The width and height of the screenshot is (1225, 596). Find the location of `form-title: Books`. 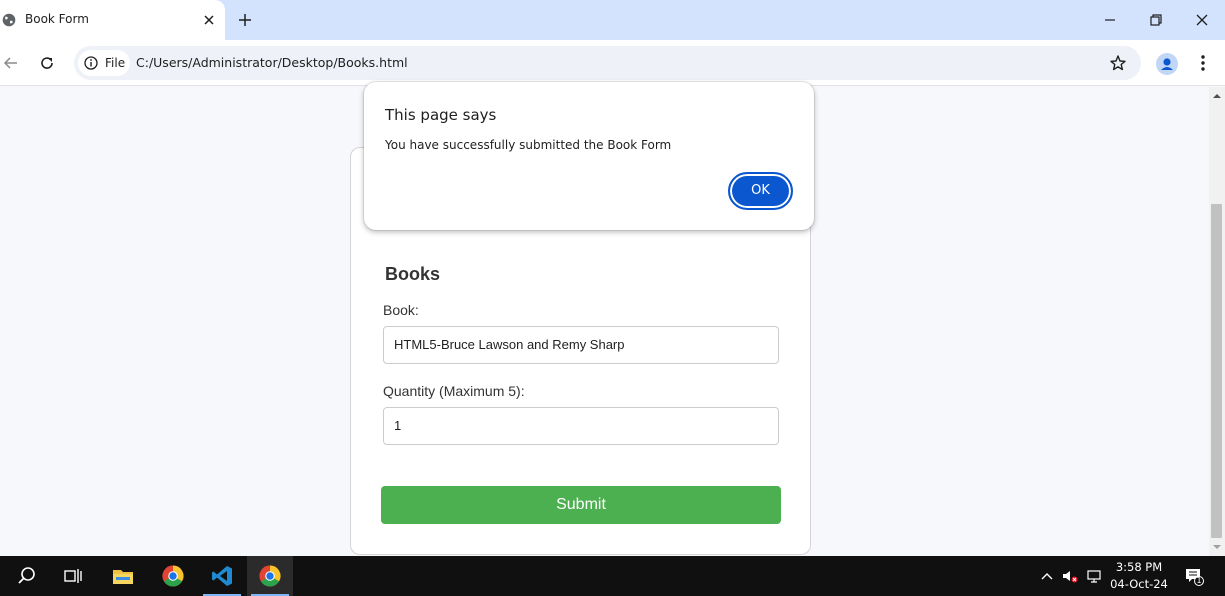

form-title: Books is located at coordinates (413, 274).